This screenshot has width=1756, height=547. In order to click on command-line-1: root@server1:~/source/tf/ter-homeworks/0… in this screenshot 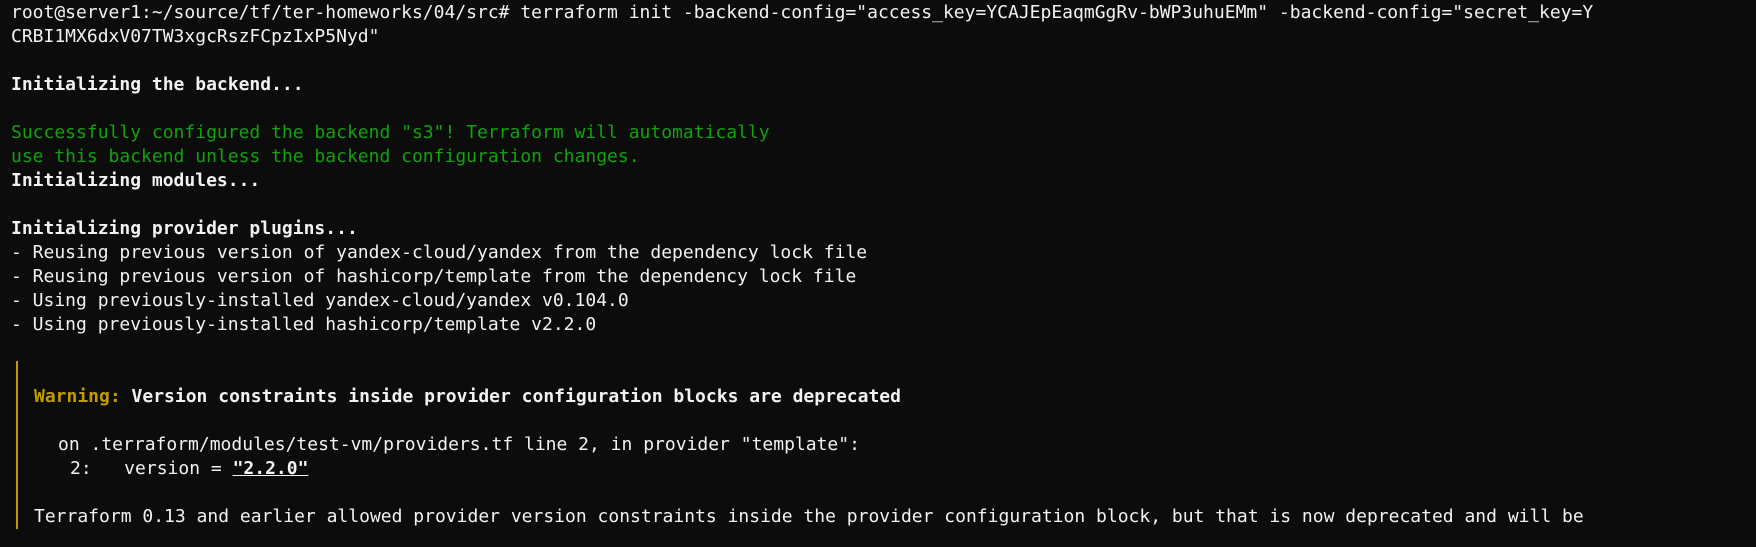, I will do `click(802, 12)`.